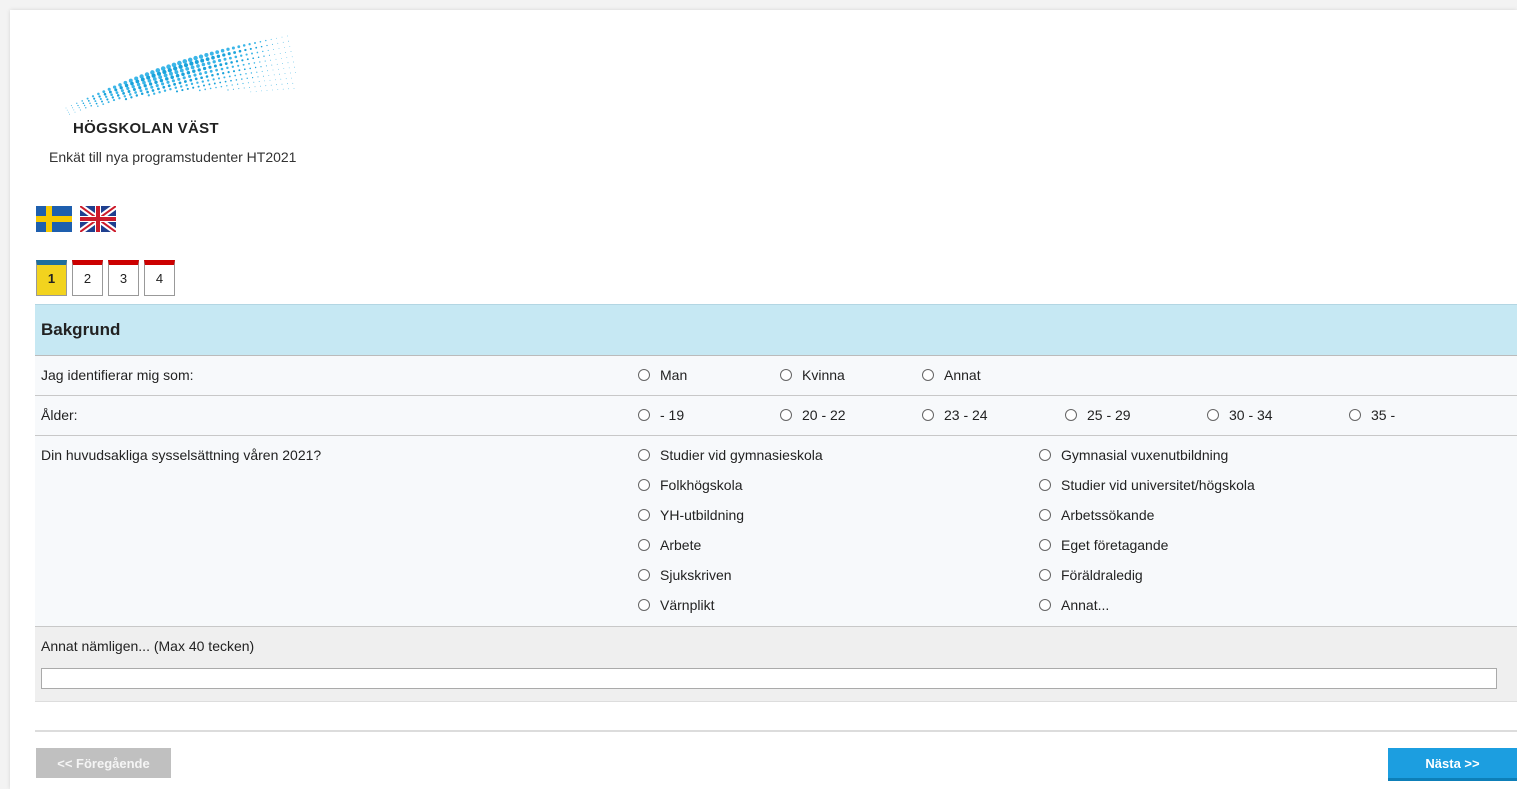  What do you see at coordinates (691, 515) in the screenshot?
I see `occupation-option: YH-utbildning` at bounding box center [691, 515].